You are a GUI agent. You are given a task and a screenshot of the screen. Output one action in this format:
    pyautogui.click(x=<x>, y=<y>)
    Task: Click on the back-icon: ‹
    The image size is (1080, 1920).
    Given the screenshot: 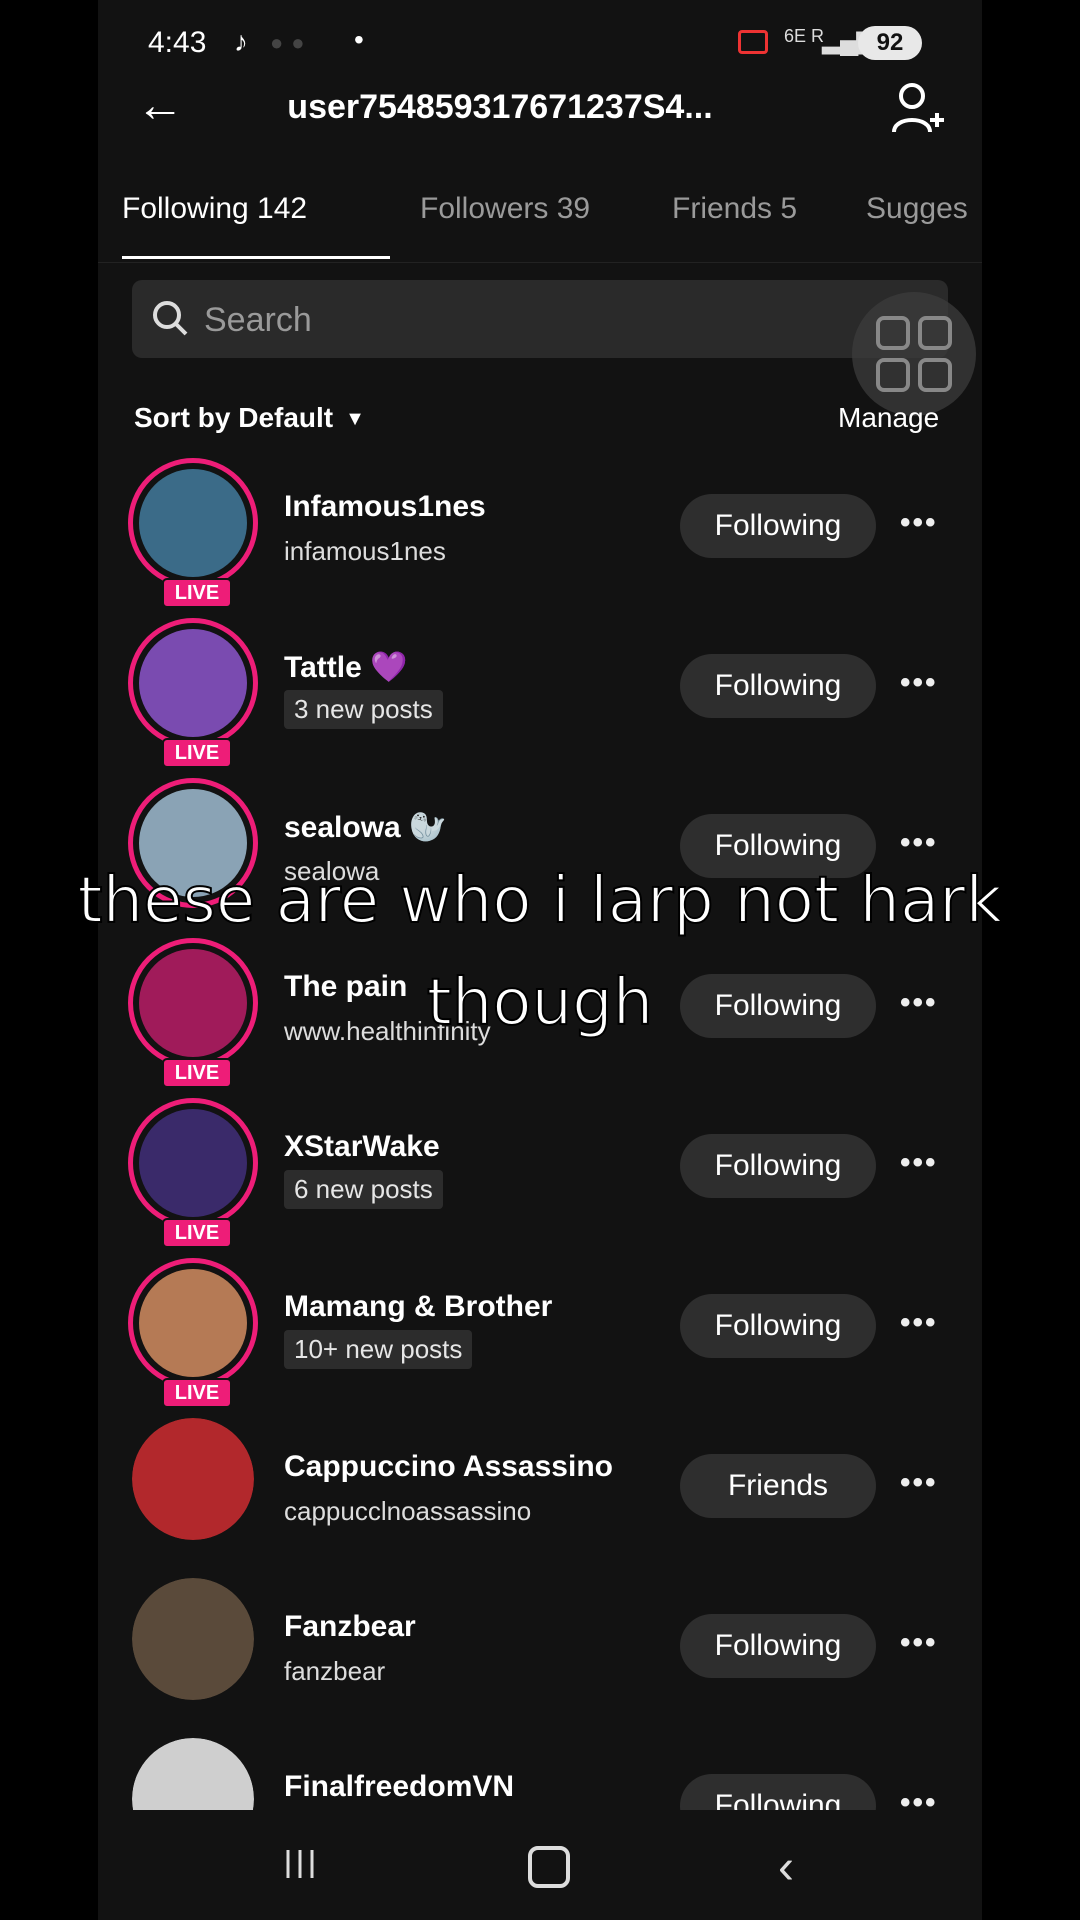 What is the action you would take?
    pyautogui.click(x=786, y=1867)
    